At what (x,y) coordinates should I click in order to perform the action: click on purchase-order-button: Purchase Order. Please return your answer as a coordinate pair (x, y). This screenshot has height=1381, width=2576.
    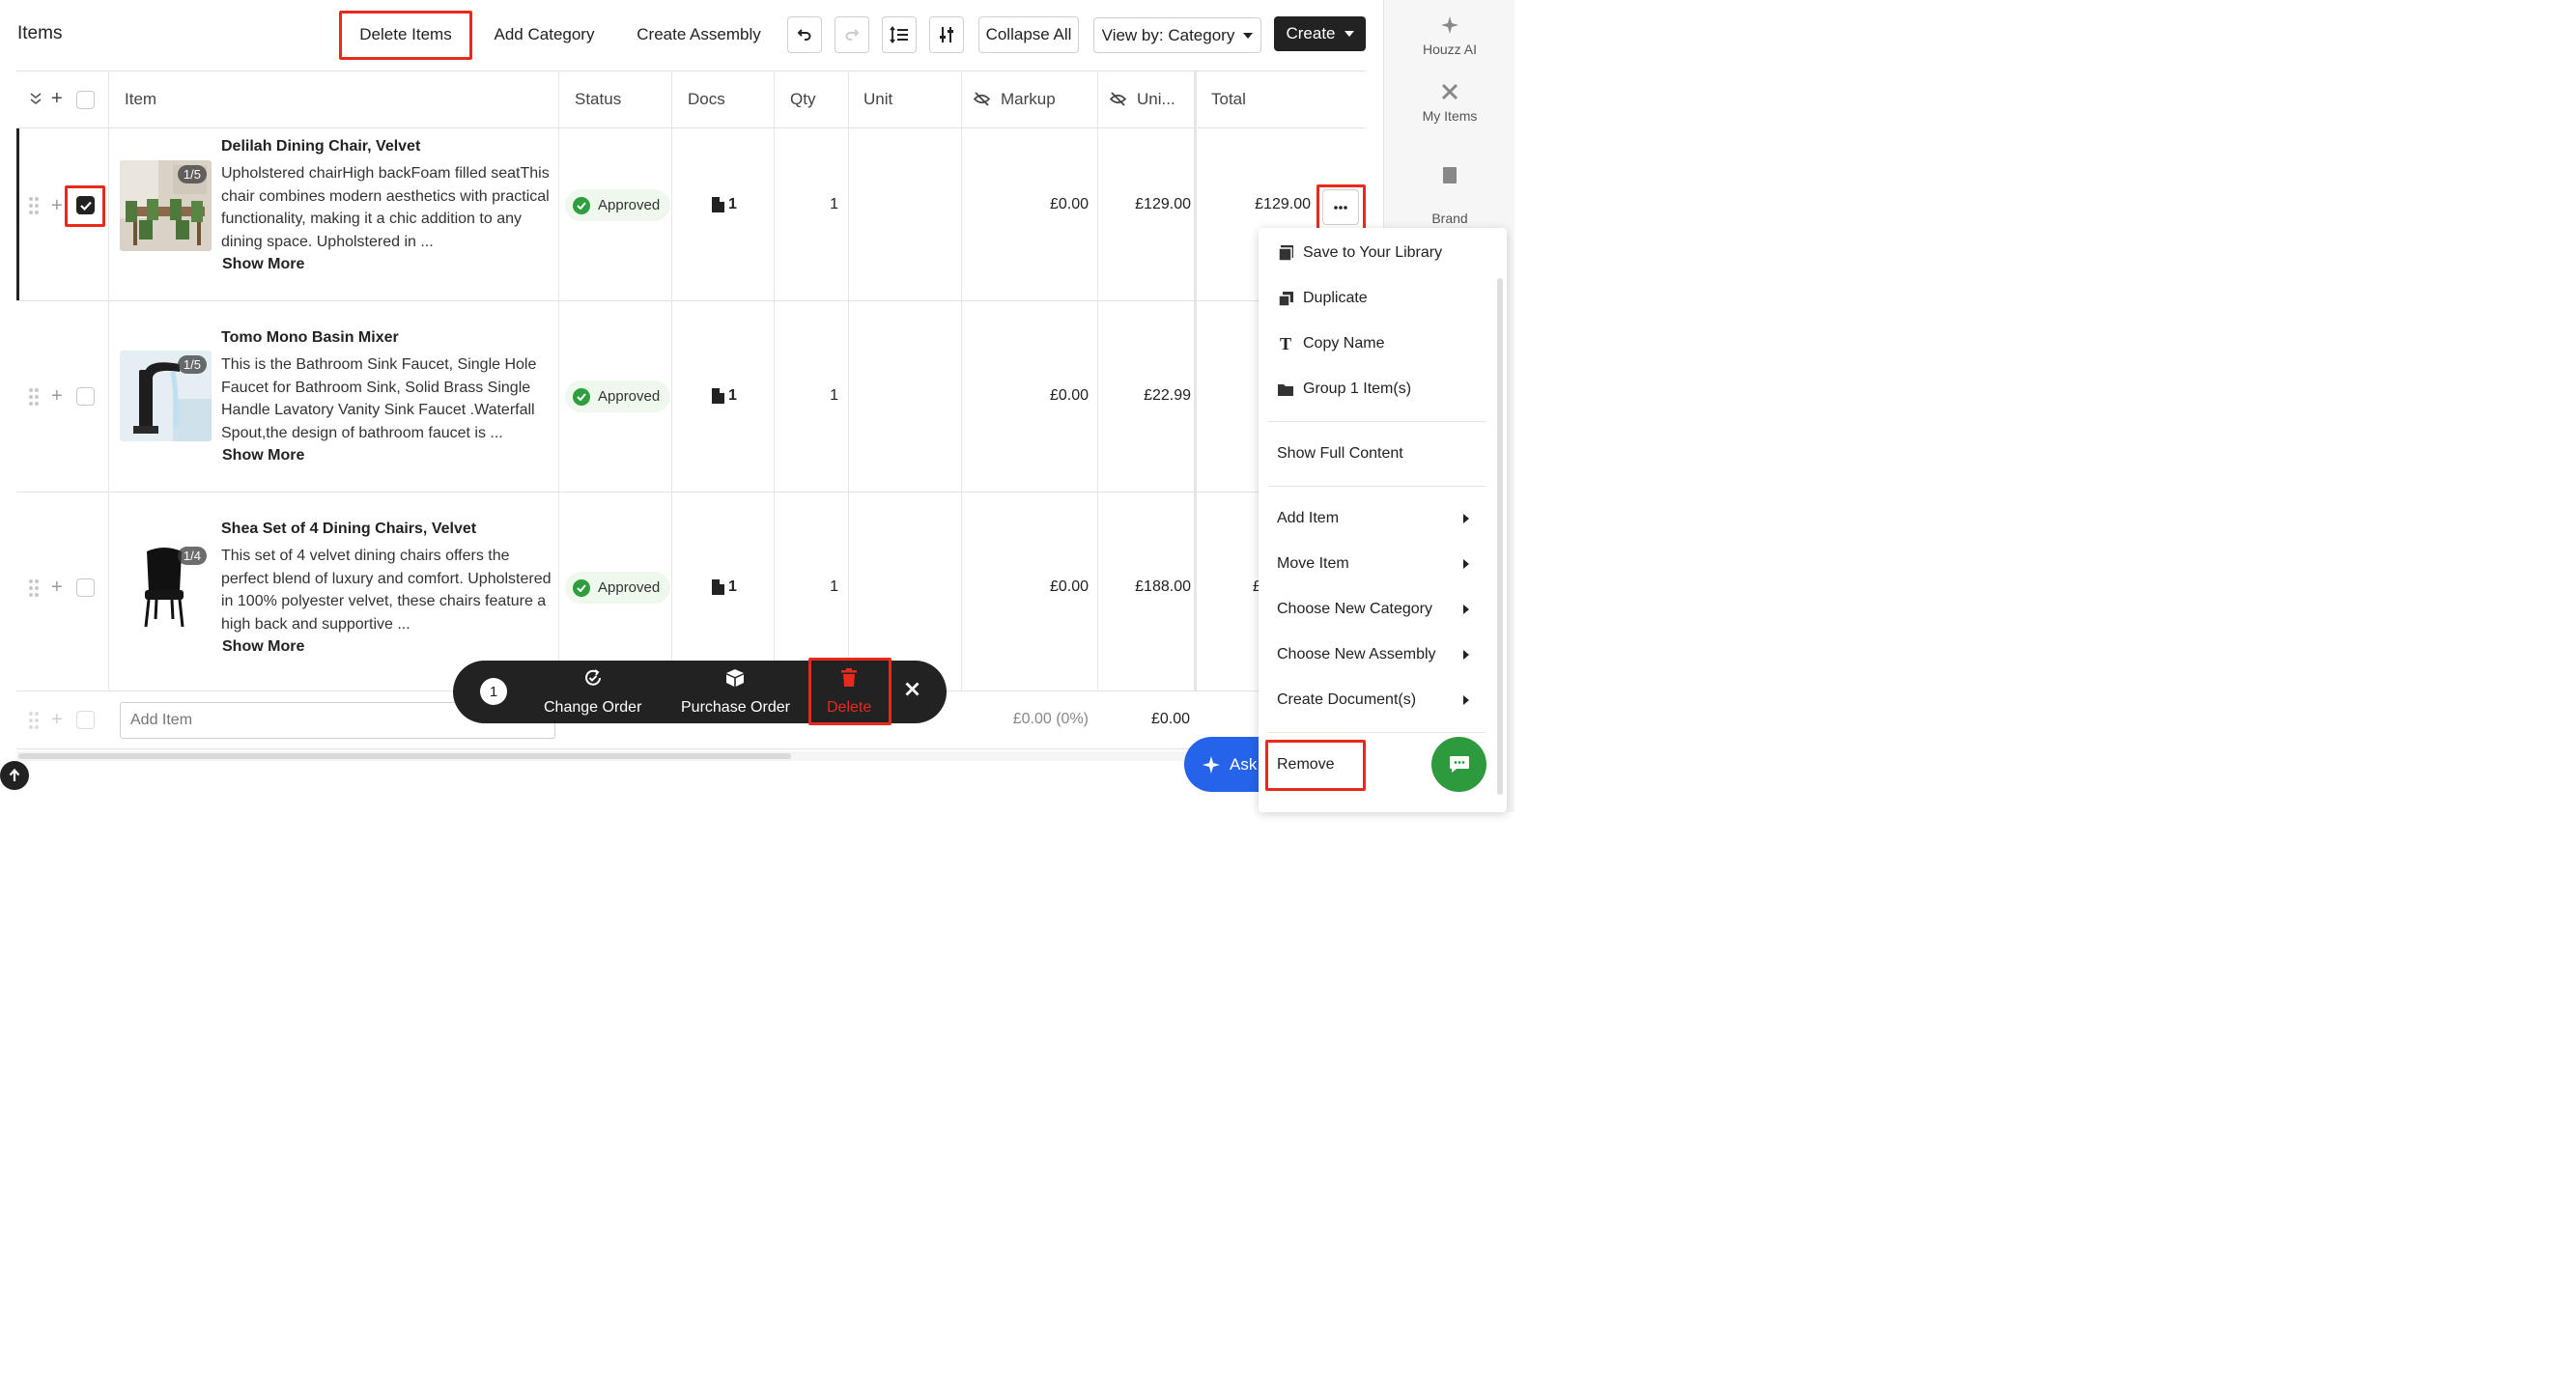
    Looking at the image, I should click on (735, 692).